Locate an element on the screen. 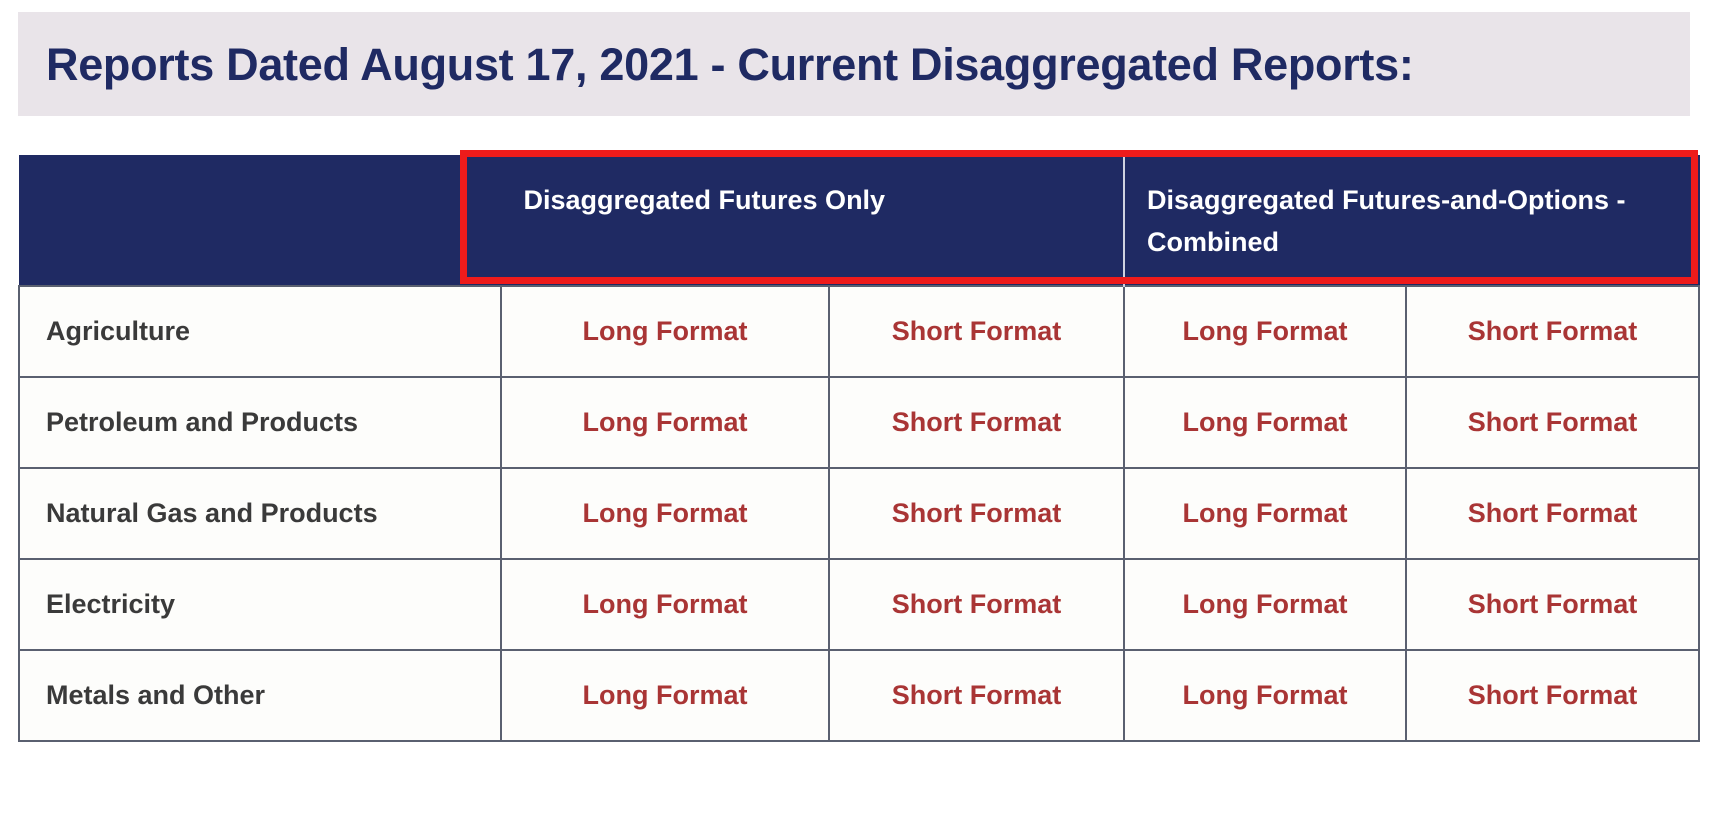 This screenshot has width=1716, height=829. cell-agriculture-futures-only-short: Short Format is located at coordinates (976, 331).